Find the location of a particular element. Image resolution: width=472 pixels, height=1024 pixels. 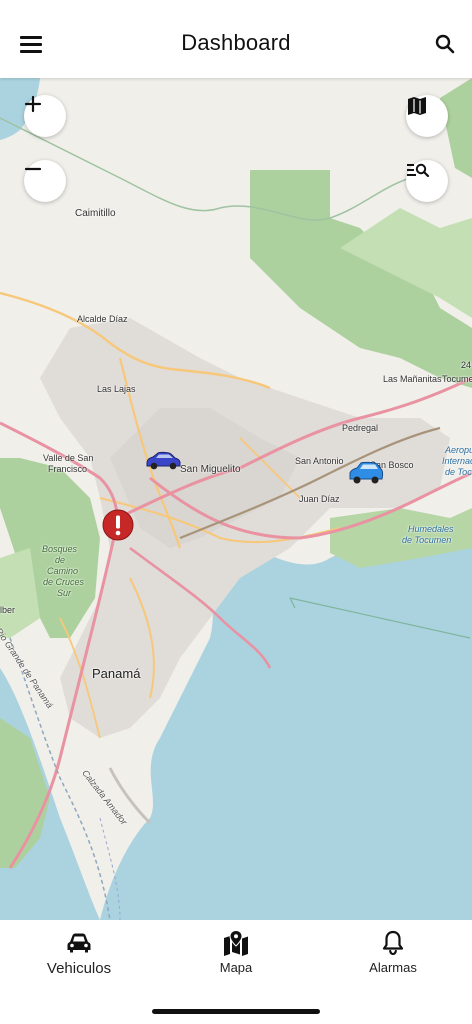

nav-item-alarmas: Alarmas is located at coordinates (393, 952).